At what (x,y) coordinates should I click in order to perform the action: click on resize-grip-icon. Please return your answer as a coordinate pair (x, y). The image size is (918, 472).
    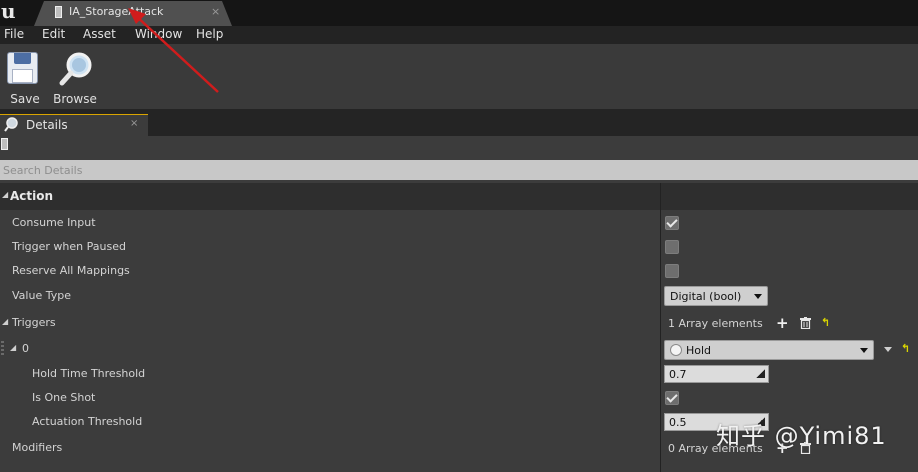
    Looking at the image, I should click on (760, 373).